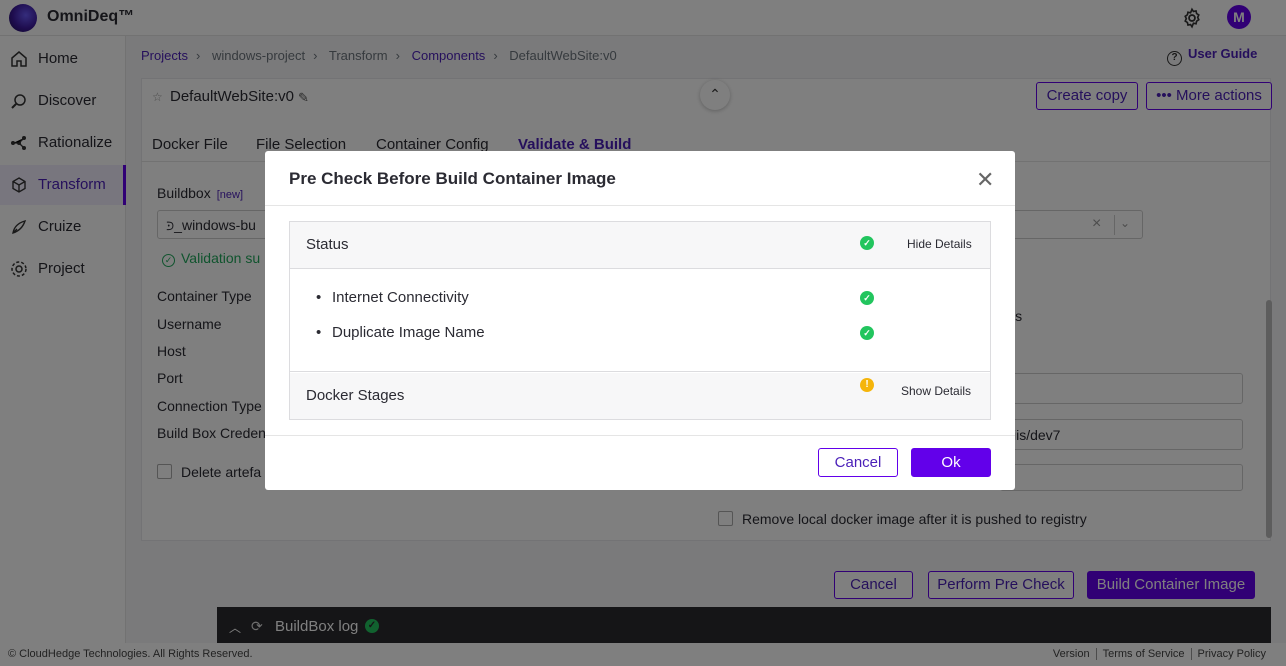  I want to click on hide-details-link: Hide Details, so click(939, 244).